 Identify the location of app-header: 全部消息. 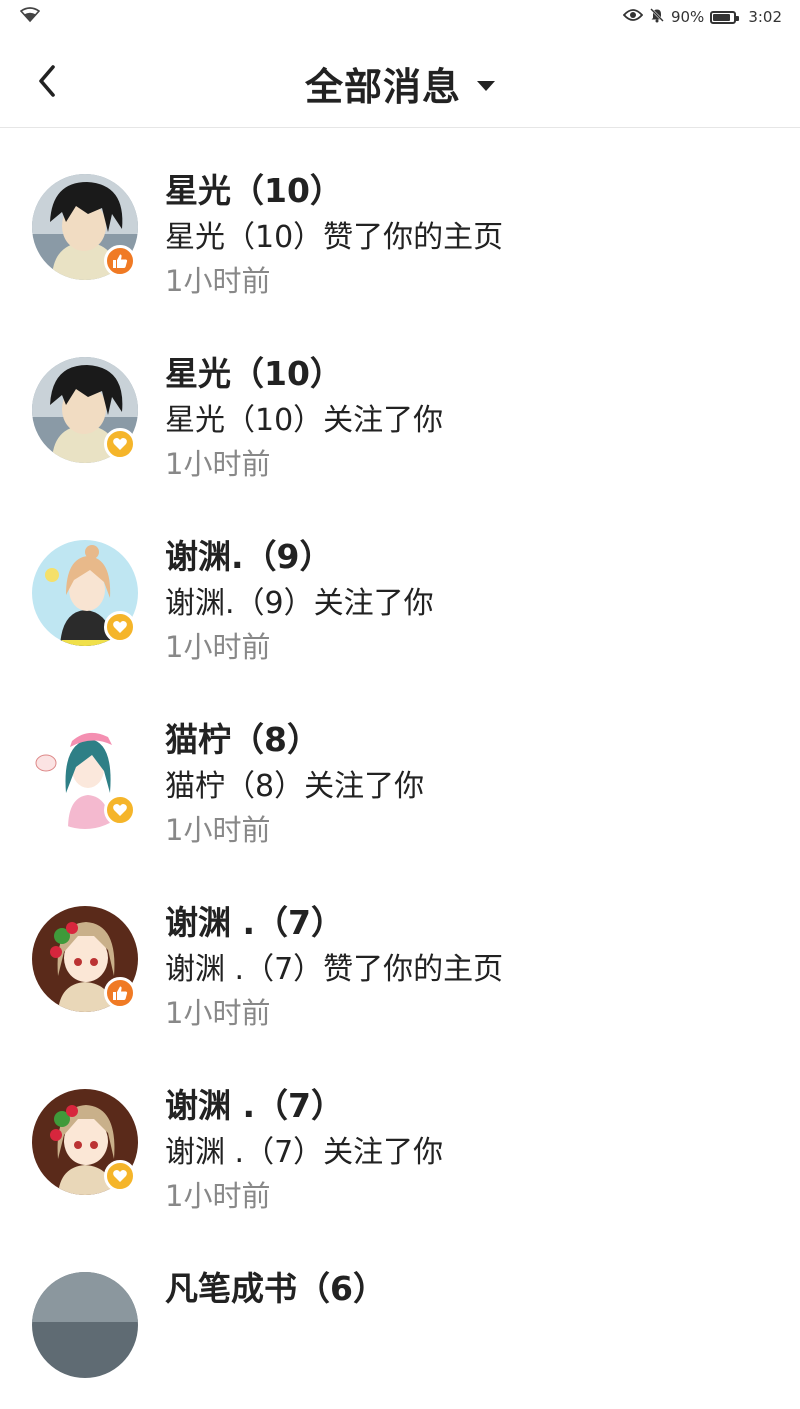
(400, 81).